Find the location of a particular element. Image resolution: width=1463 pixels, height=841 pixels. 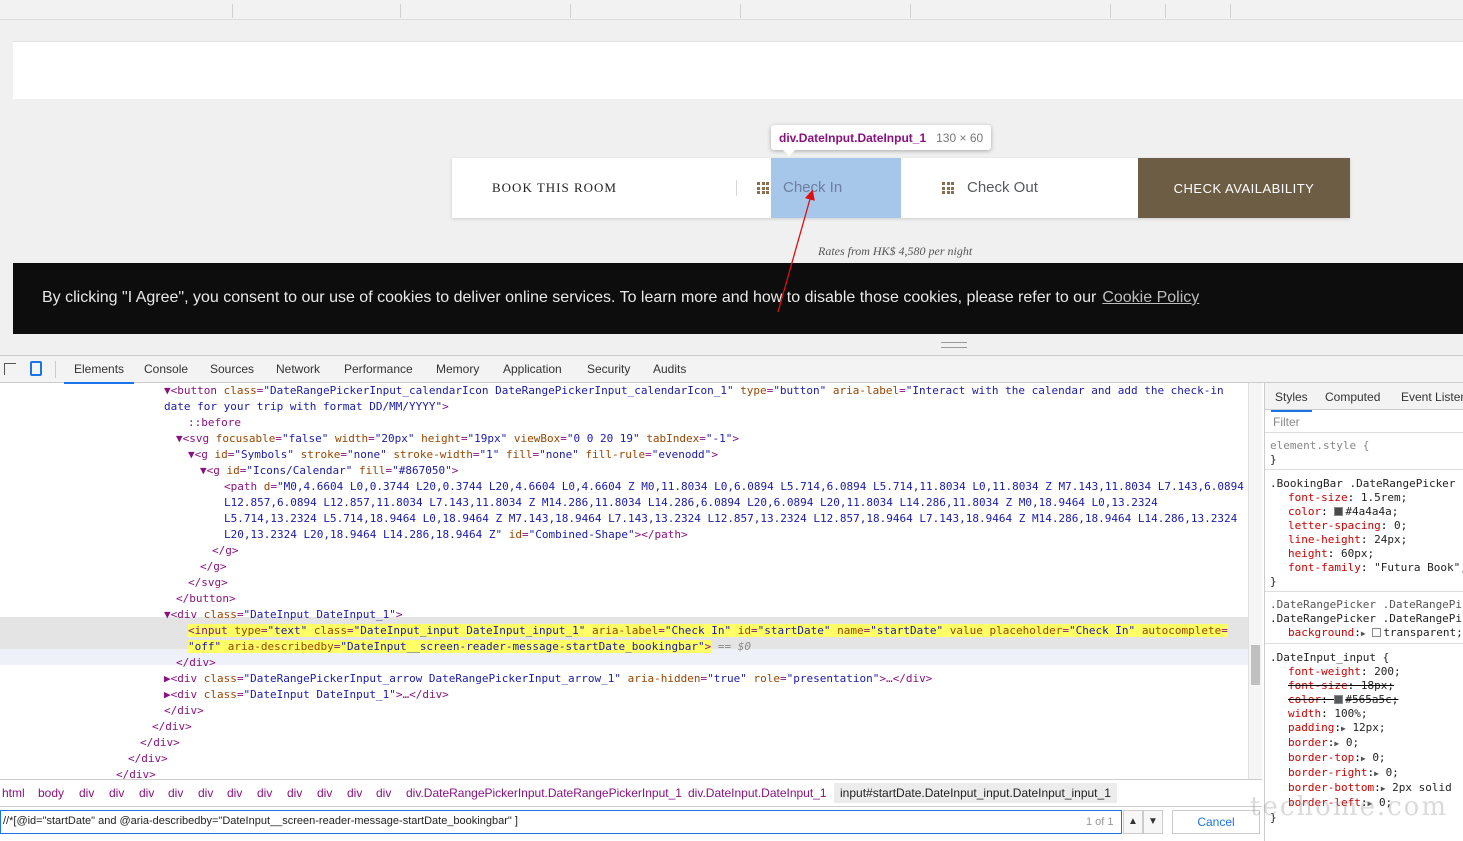

booking-divider is located at coordinates (736, 188).